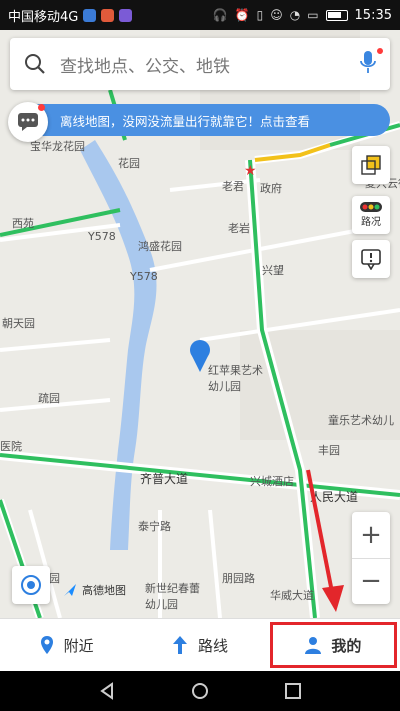 The height and width of the screenshot is (711, 400). I want to click on map-label: 医院, so click(11, 446).